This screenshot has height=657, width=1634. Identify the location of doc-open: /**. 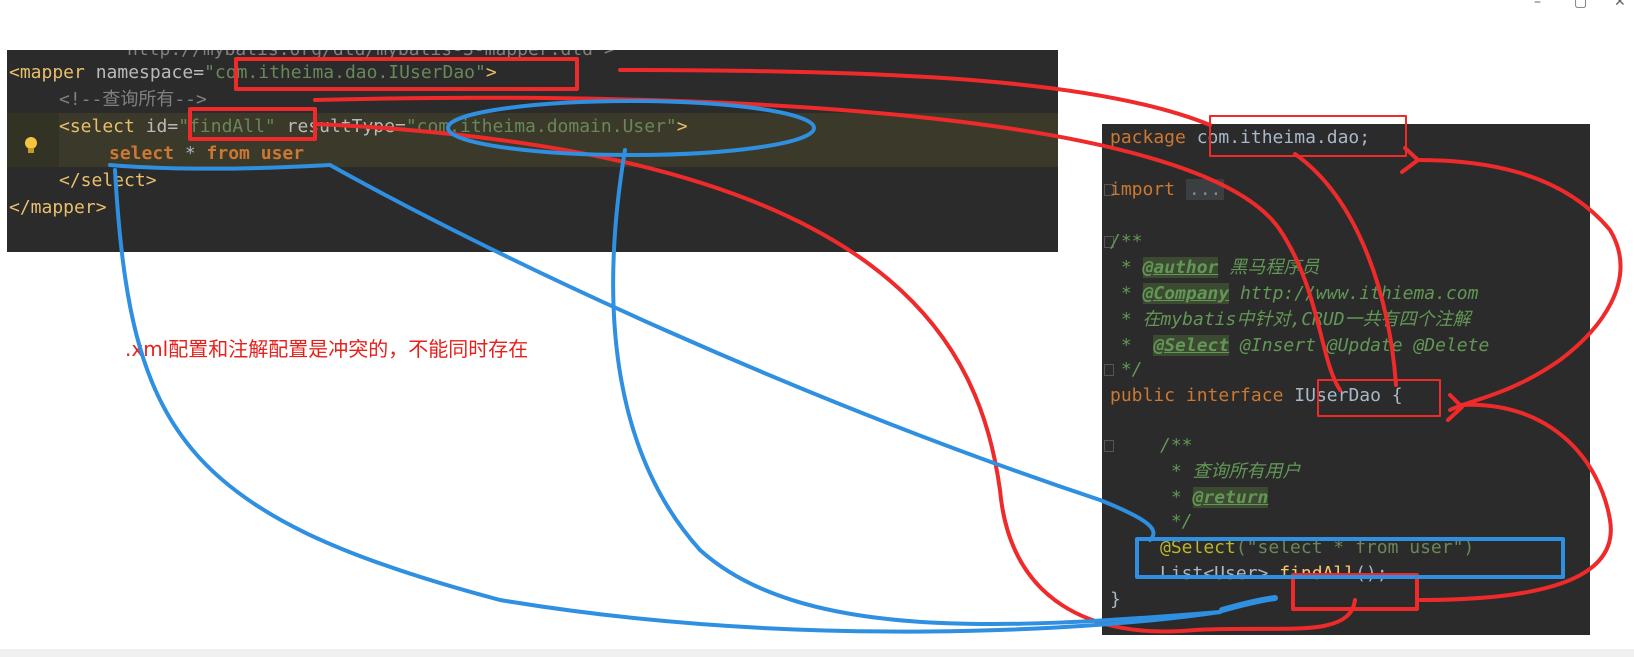
(1126, 241).